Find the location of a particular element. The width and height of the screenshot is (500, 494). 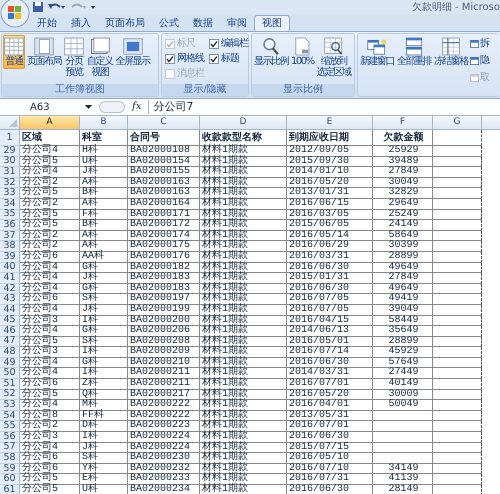

table-cell: BA02000183 is located at coordinates (164, 278).